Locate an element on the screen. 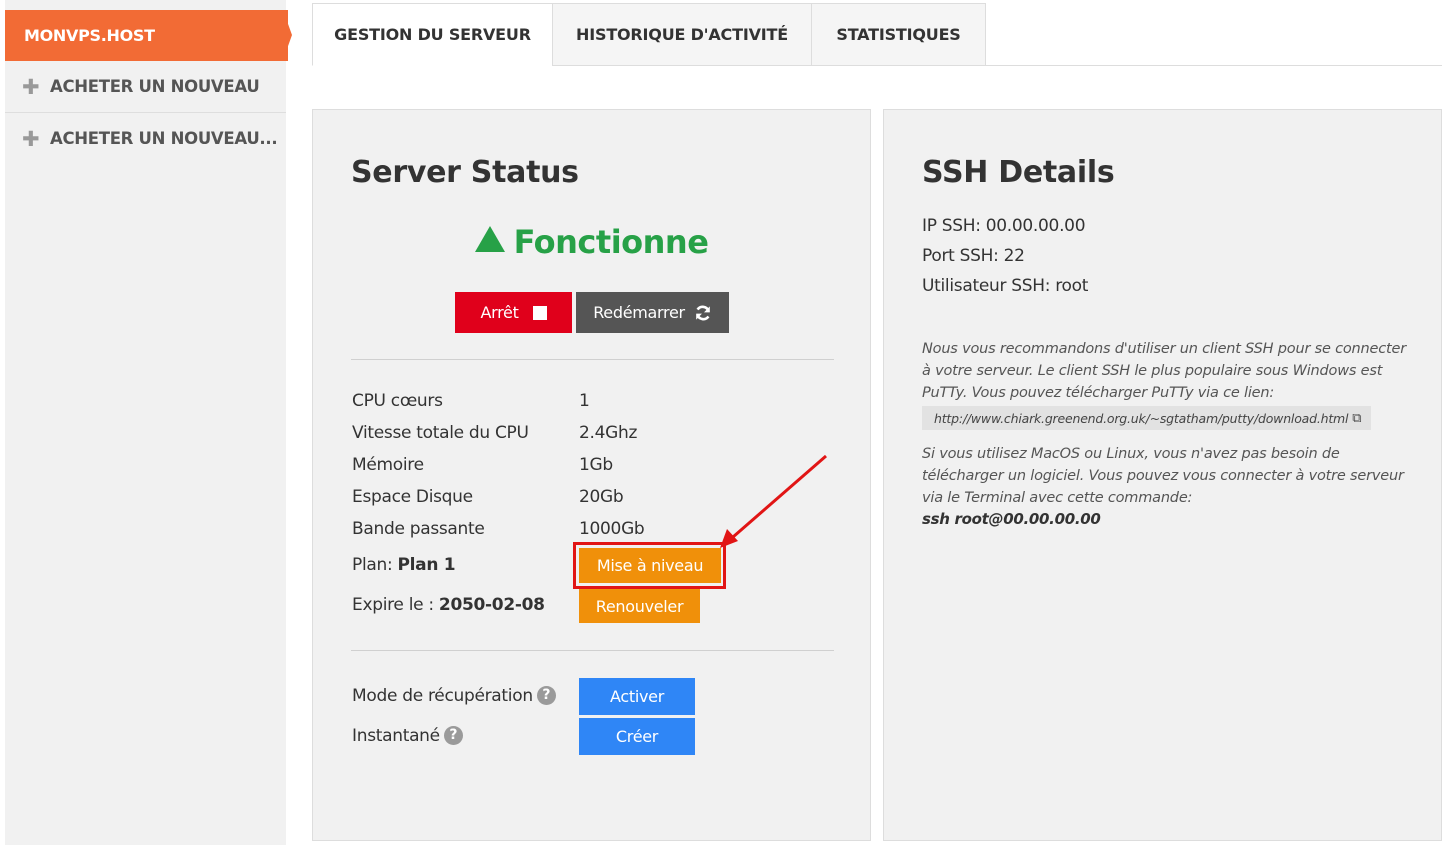  spec-value-cpu-cores: 1 is located at coordinates (584, 401).